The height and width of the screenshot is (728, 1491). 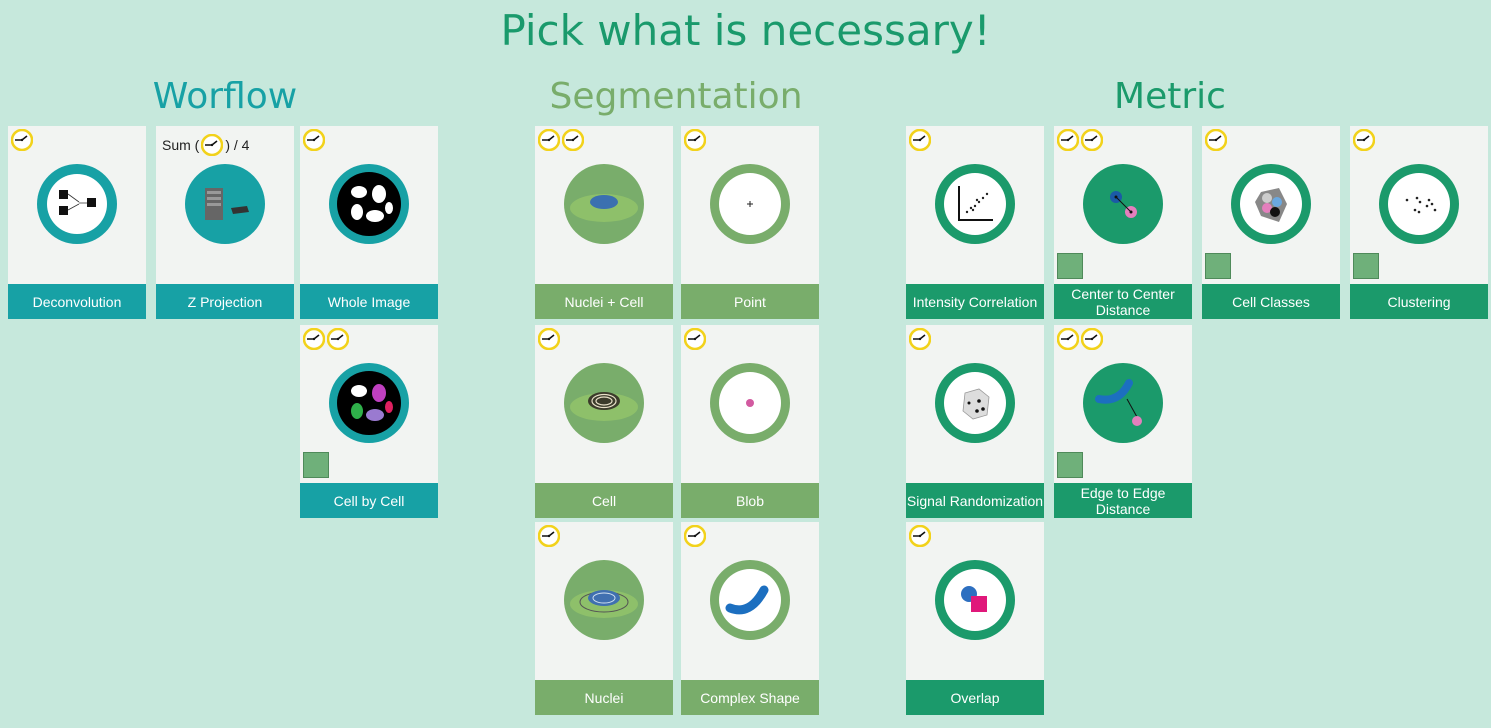 I want to click on card-label: Complex Shape, so click(x=750, y=697).